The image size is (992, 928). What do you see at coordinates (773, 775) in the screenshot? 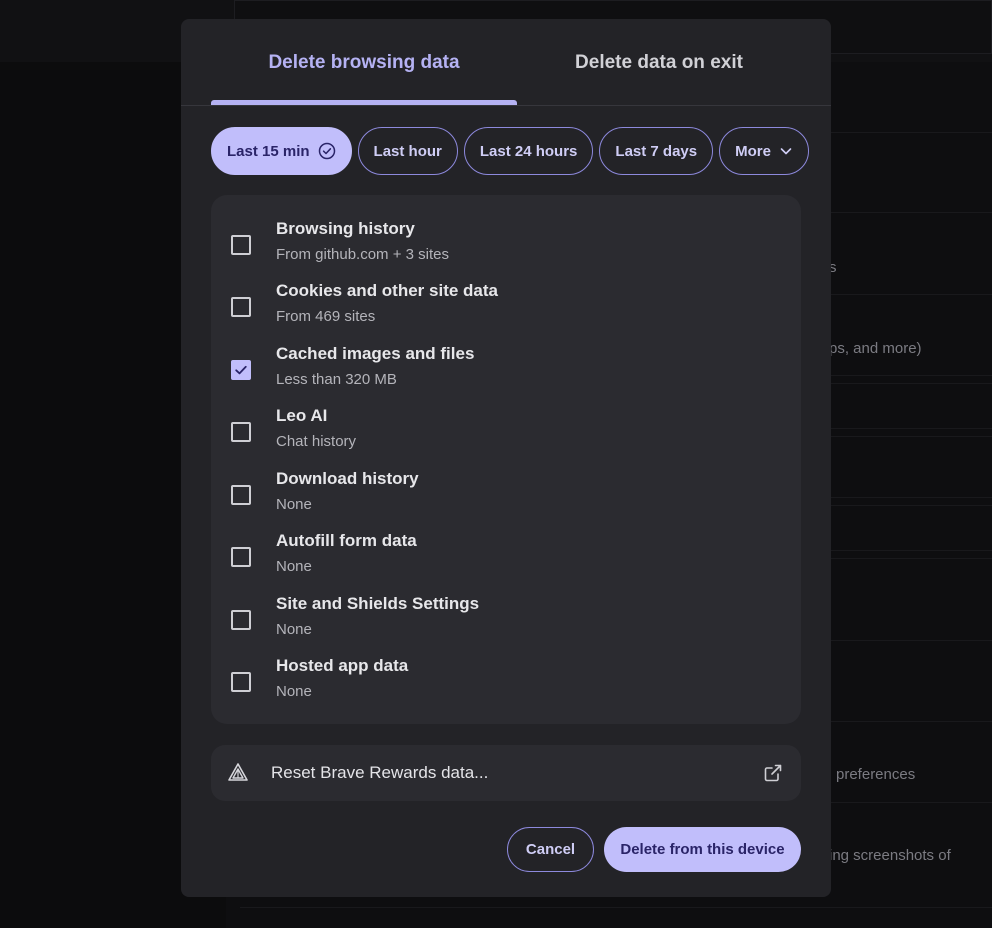
I see `external-link-icon` at bounding box center [773, 775].